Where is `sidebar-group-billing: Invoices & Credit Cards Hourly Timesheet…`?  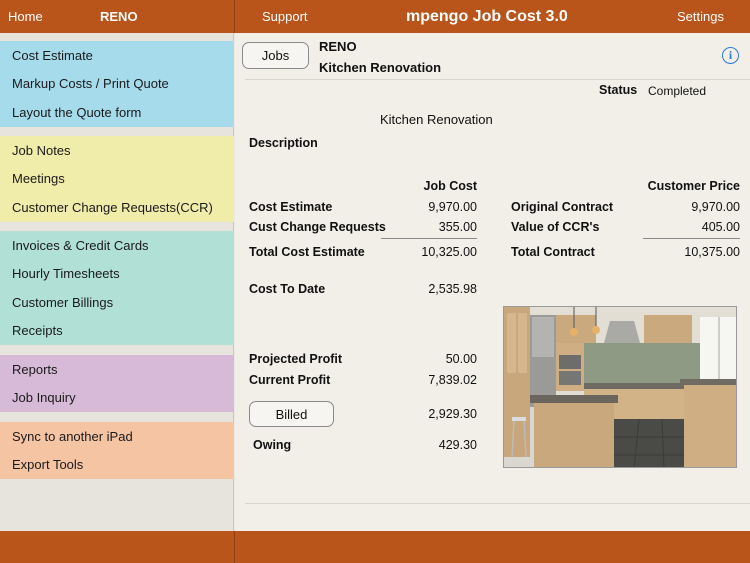
sidebar-group-billing: Invoices & Credit Cards Hourly Timesheet… is located at coordinates (117, 288).